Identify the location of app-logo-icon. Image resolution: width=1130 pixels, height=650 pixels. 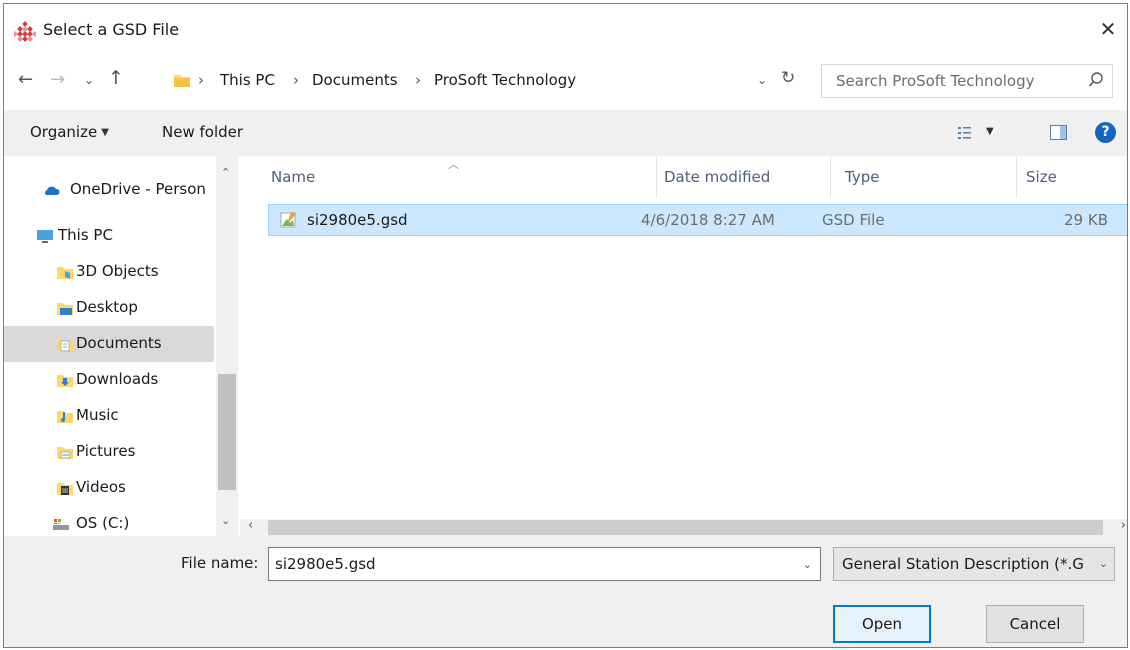
(25, 31).